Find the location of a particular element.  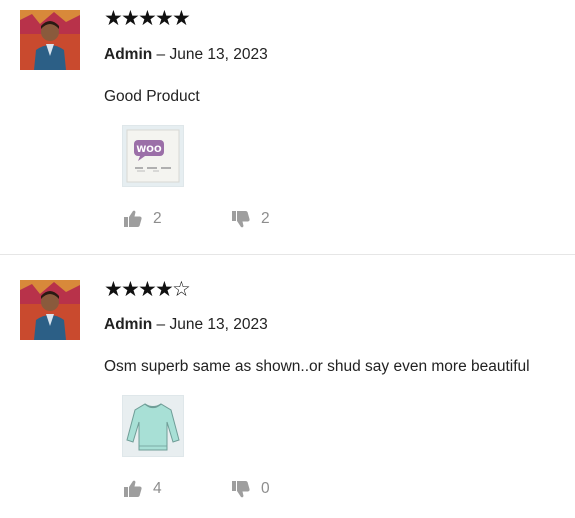

review-text: Good Product is located at coordinates (152, 96).